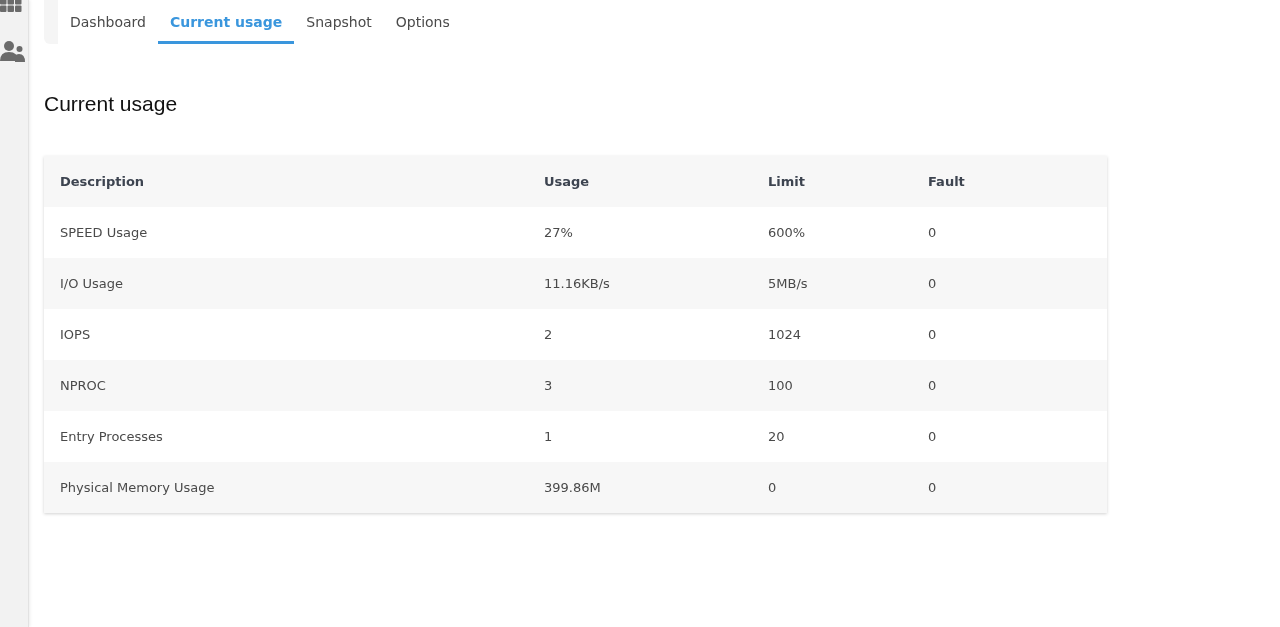 Image resolution: width=1280 pixels, height=627 pixels. I want to click on table-cell-text: 11.16KB/s, so click(576, 283).